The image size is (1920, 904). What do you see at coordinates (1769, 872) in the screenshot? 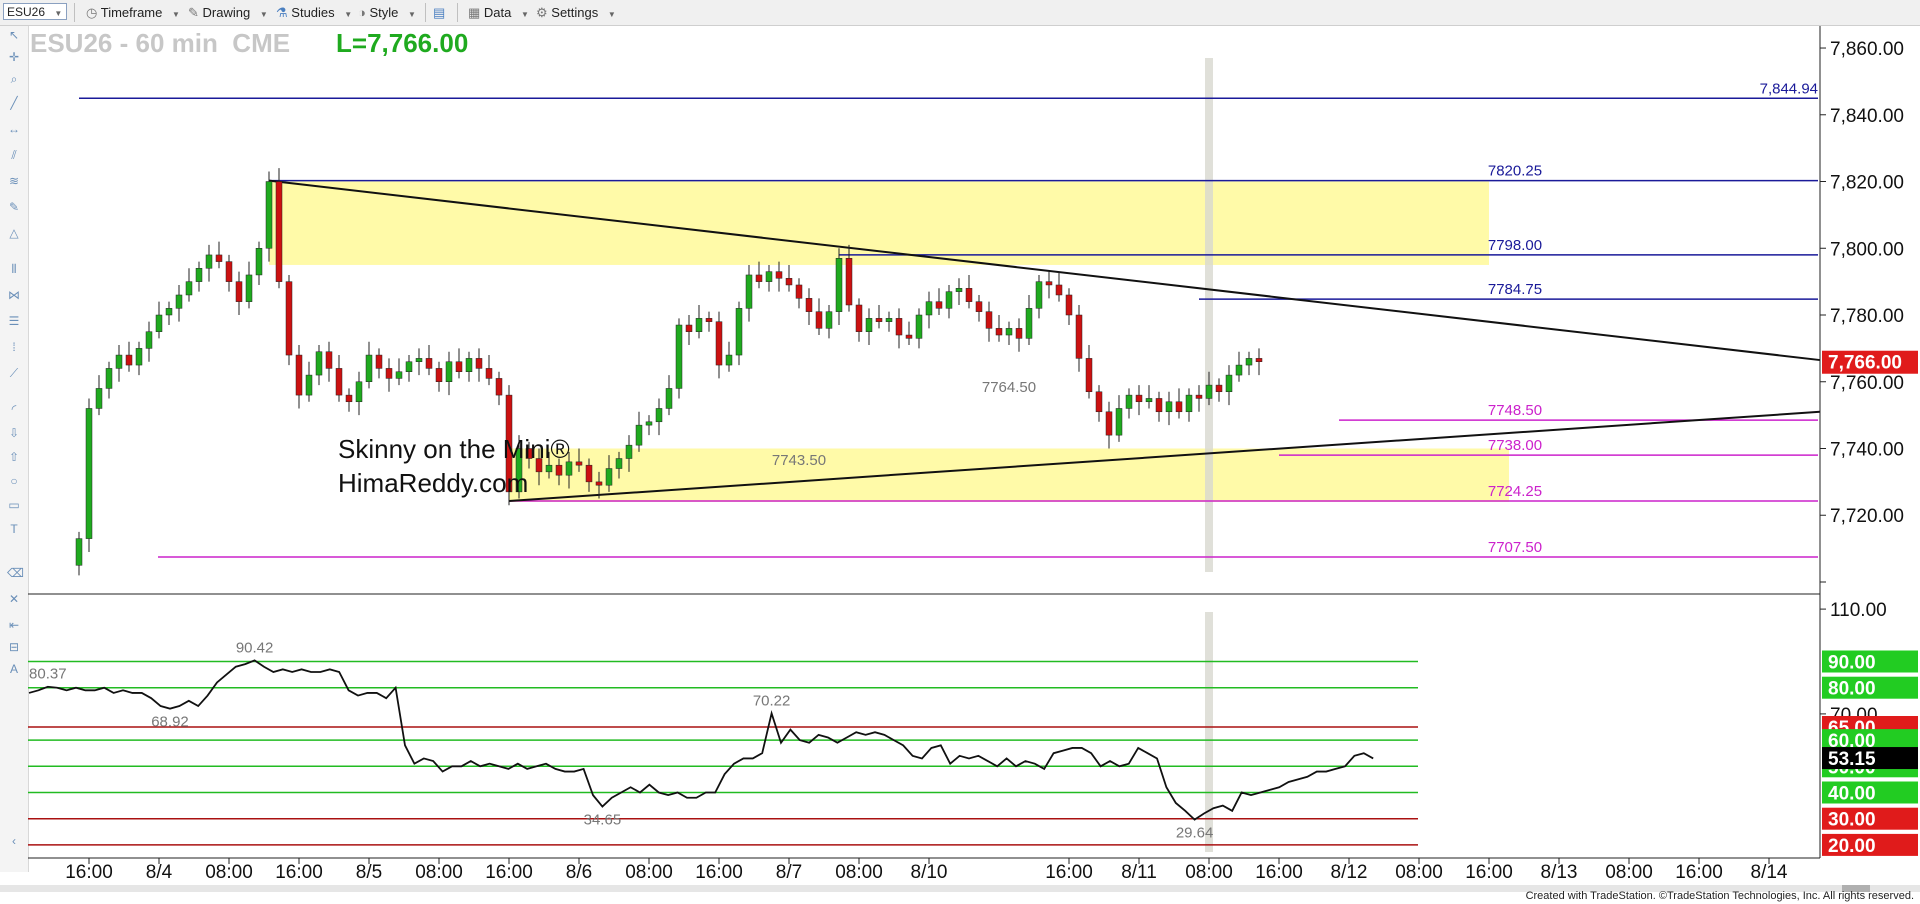
I see `time-tick-label: 8/14` at bounding box center [1769, 872].